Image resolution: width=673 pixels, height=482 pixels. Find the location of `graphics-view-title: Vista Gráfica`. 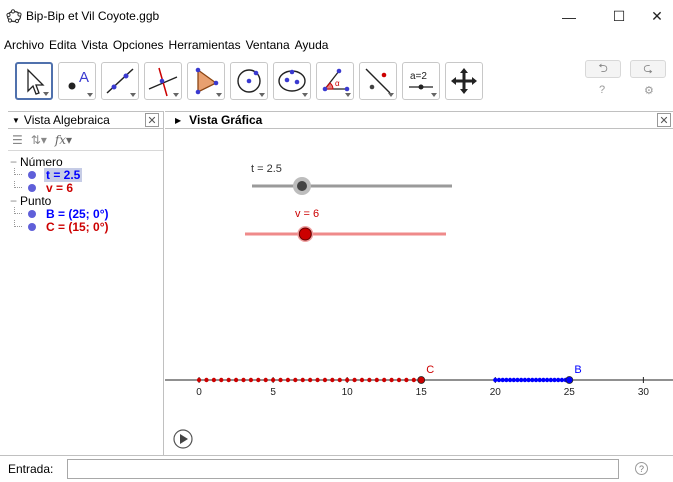

graphics-view-title: Vista Gráfica is located at coordinates (226, 120).